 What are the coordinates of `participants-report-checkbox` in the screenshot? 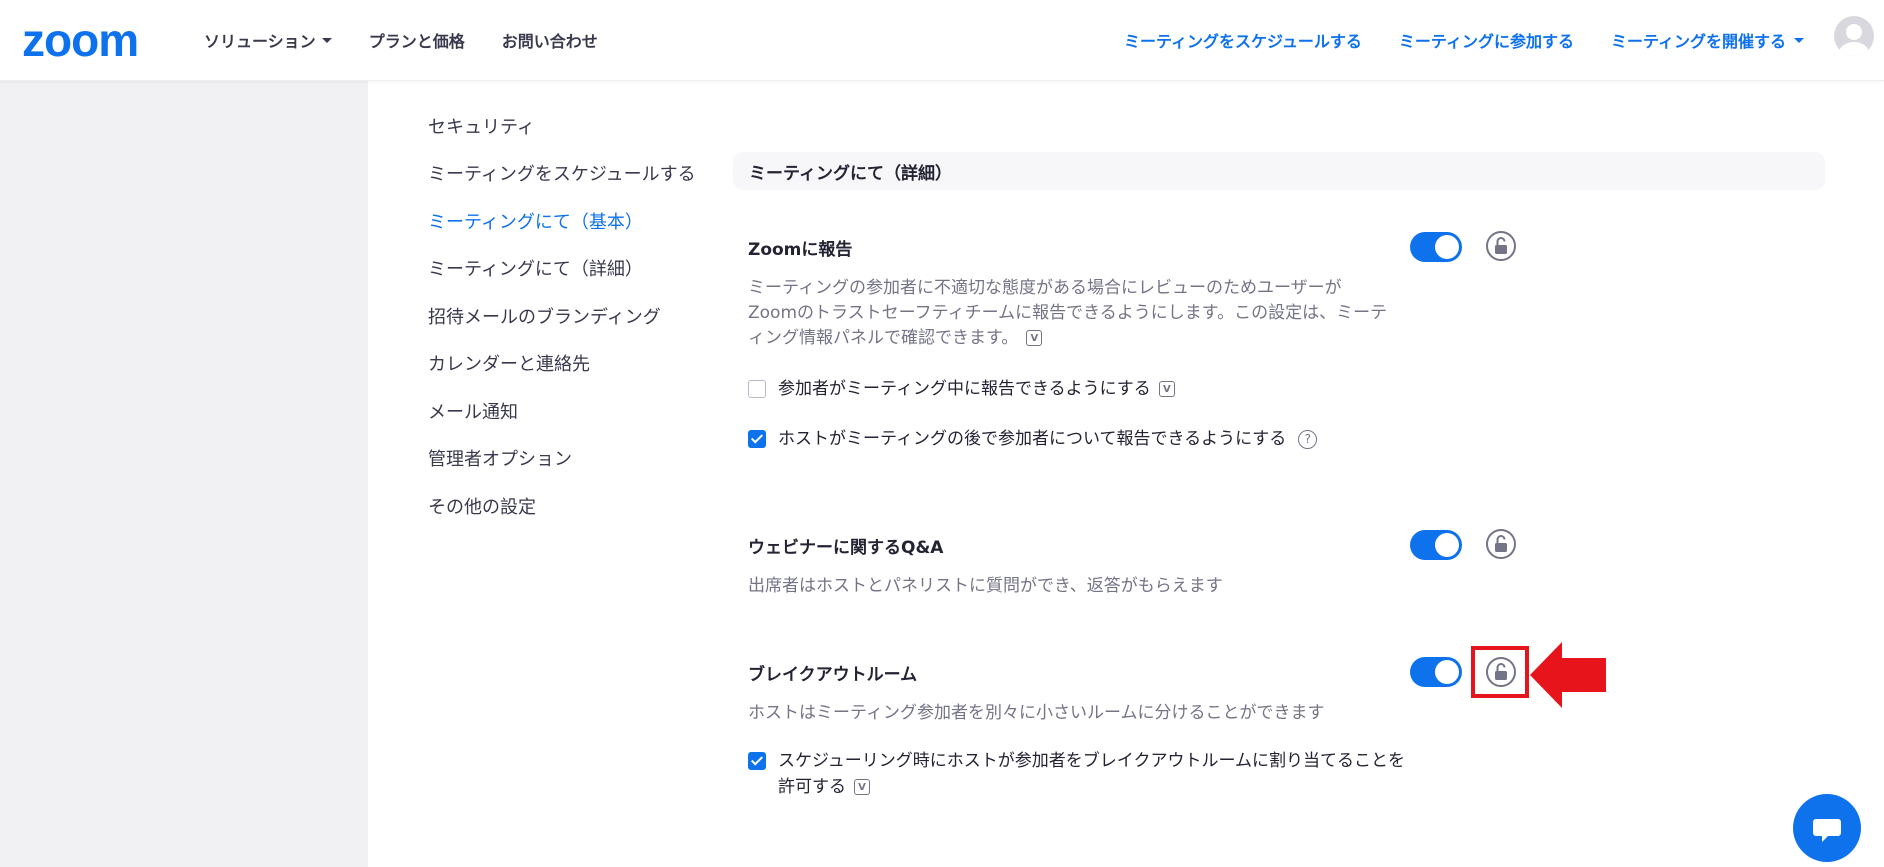 It's located at (757, 389).